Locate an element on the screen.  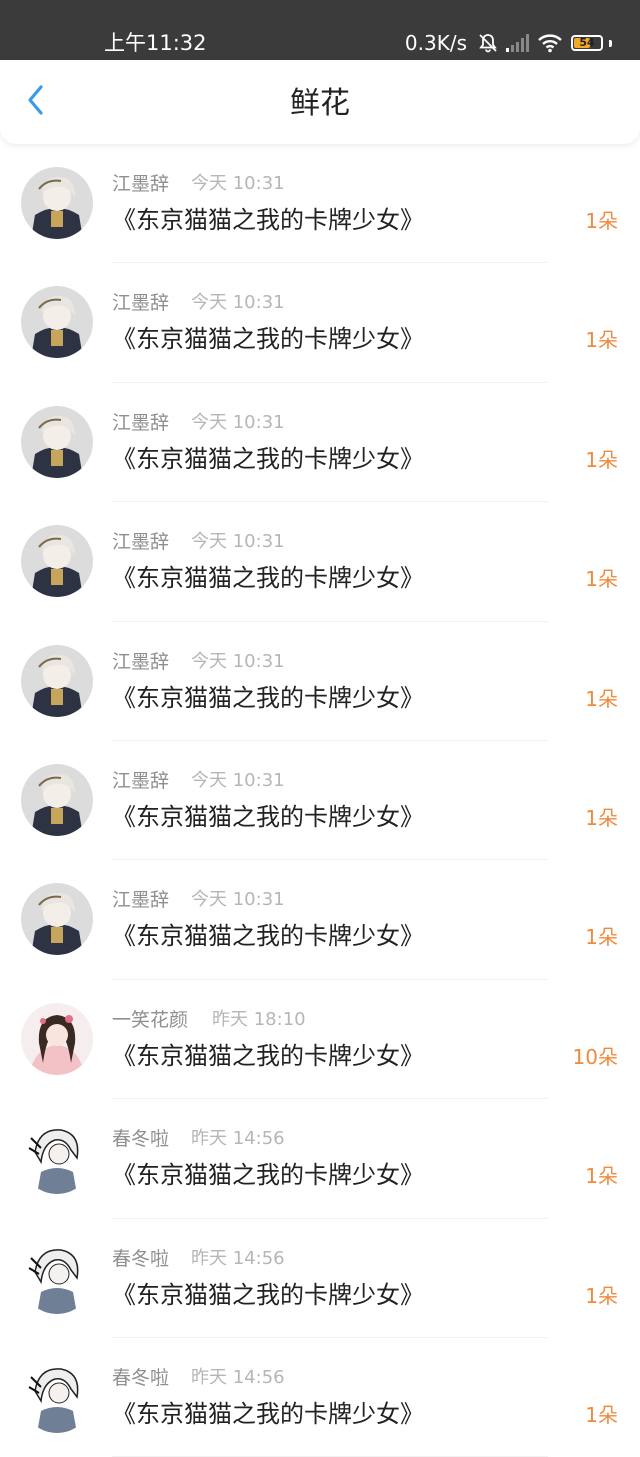
timestamp: 昨天 18:10 is located at coordinates (259, 1019).